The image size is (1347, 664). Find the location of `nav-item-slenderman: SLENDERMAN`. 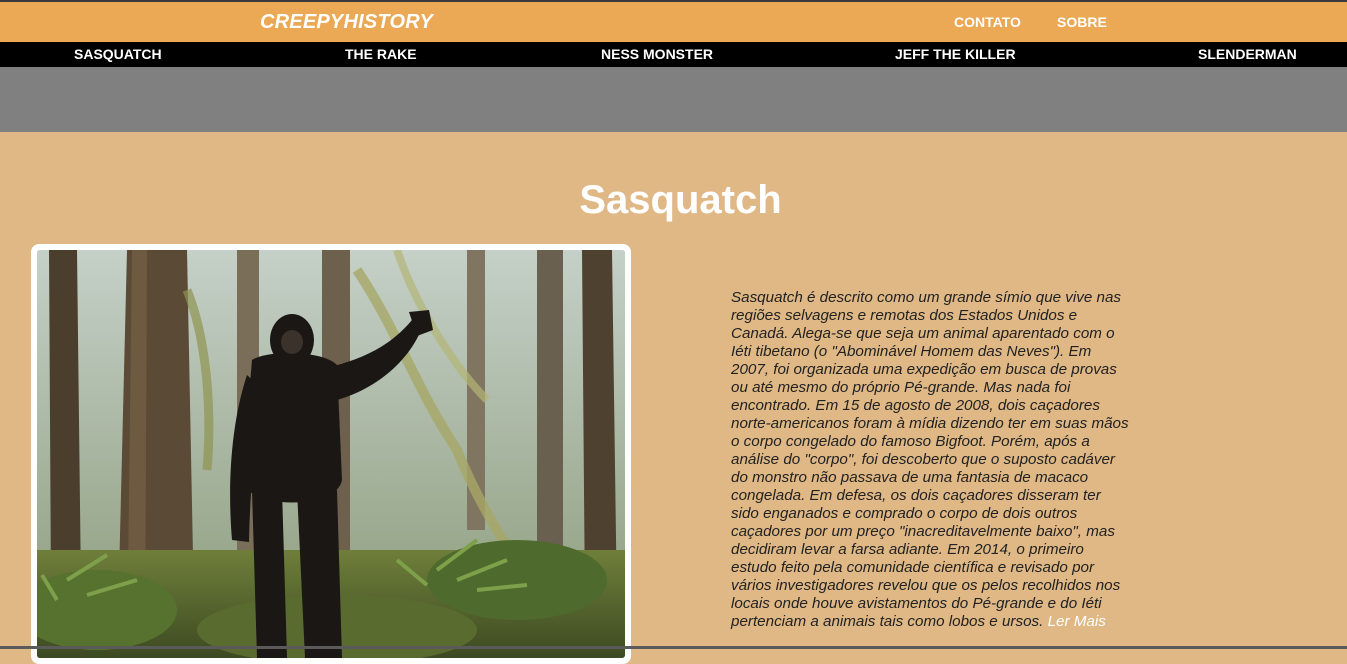

nav-item-slenderman: SLENDERMAN is located at coordinates (1247, 54).